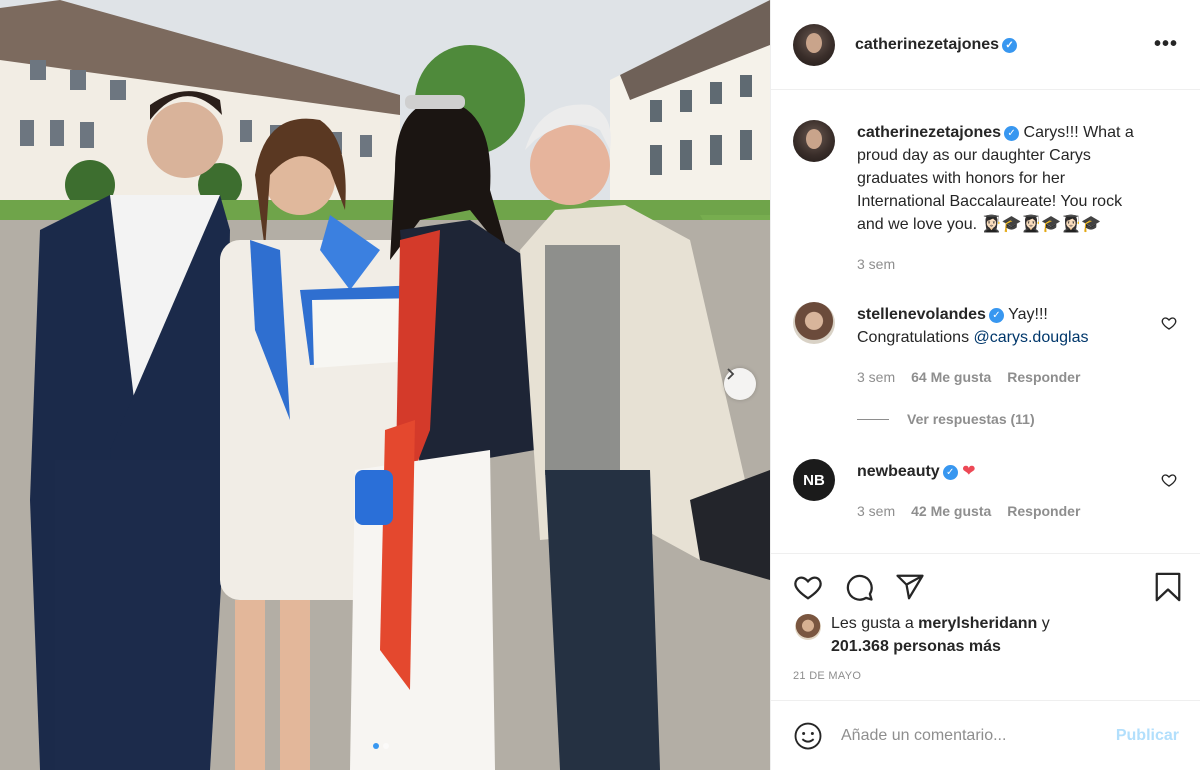 The width and height of the screenshot is (1200, 770). I want to click on comment-input, so click(971, 736).